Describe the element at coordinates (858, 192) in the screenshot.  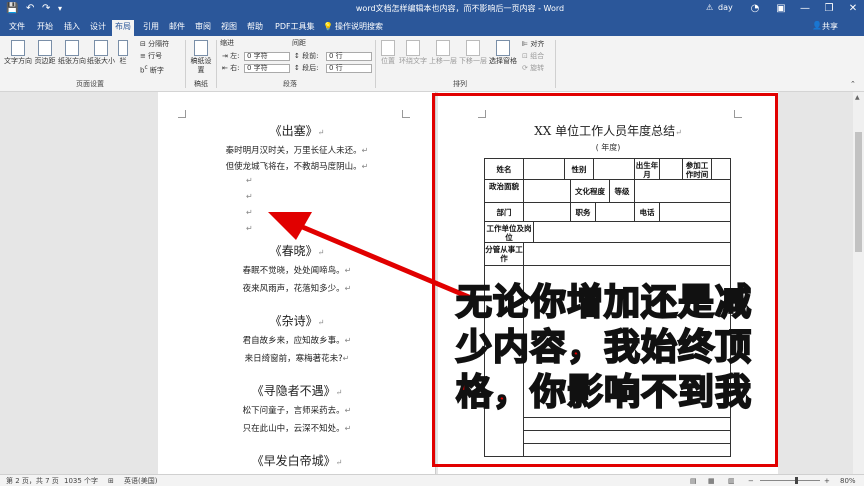
I see `scrollbar-thumb` at that location.